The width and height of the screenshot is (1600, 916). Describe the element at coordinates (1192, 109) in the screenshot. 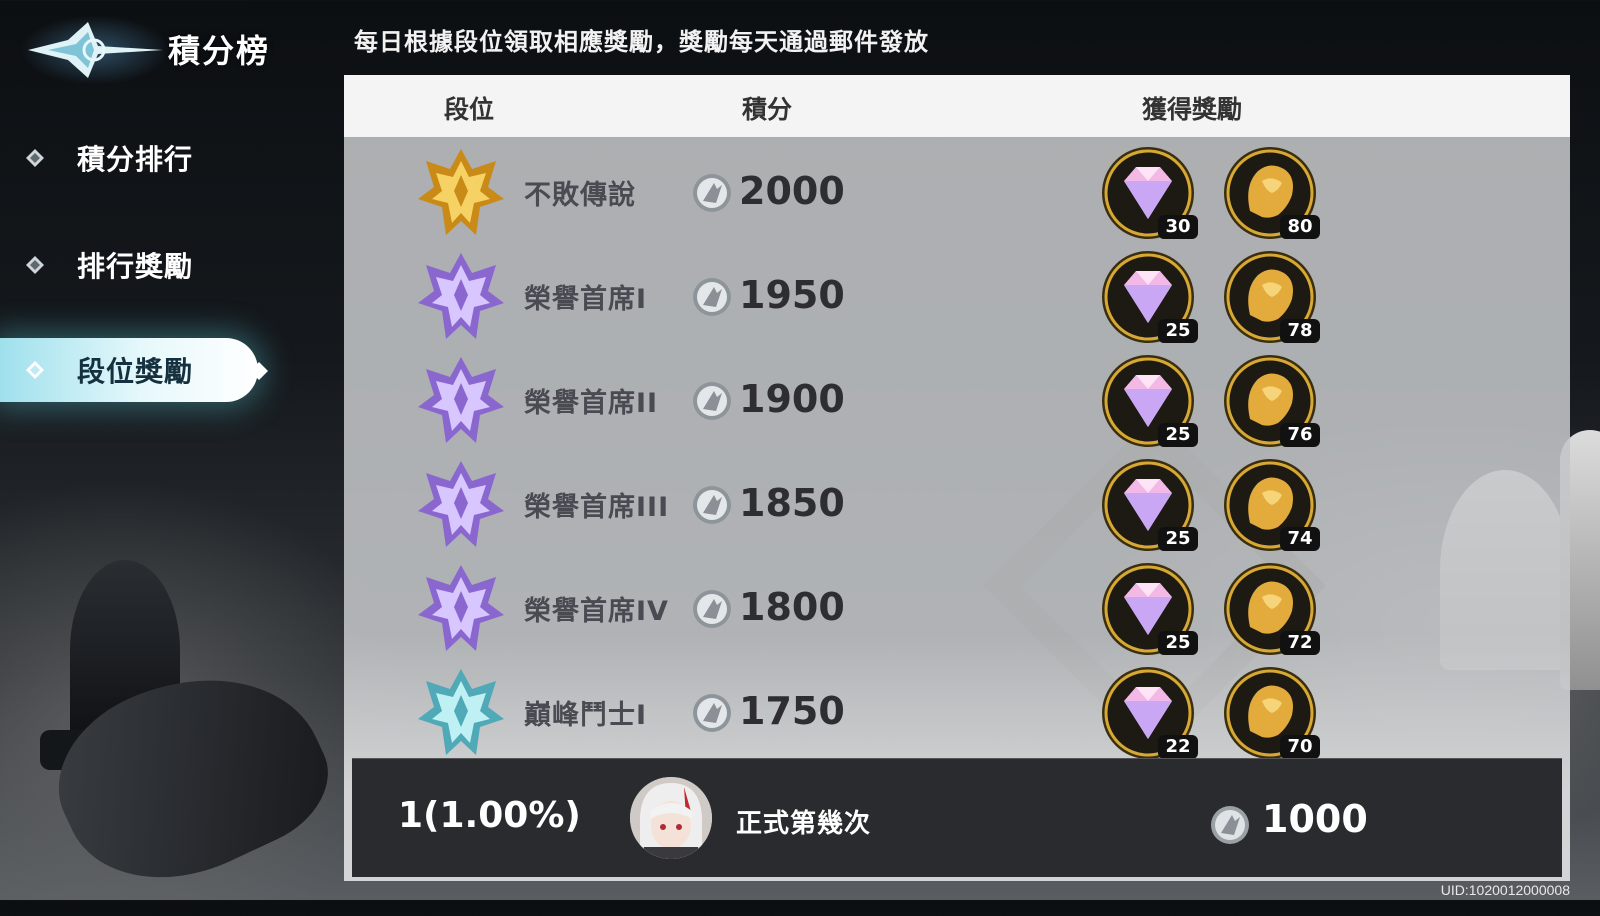

I see `header-reward: 獲得獎勵` at that location.